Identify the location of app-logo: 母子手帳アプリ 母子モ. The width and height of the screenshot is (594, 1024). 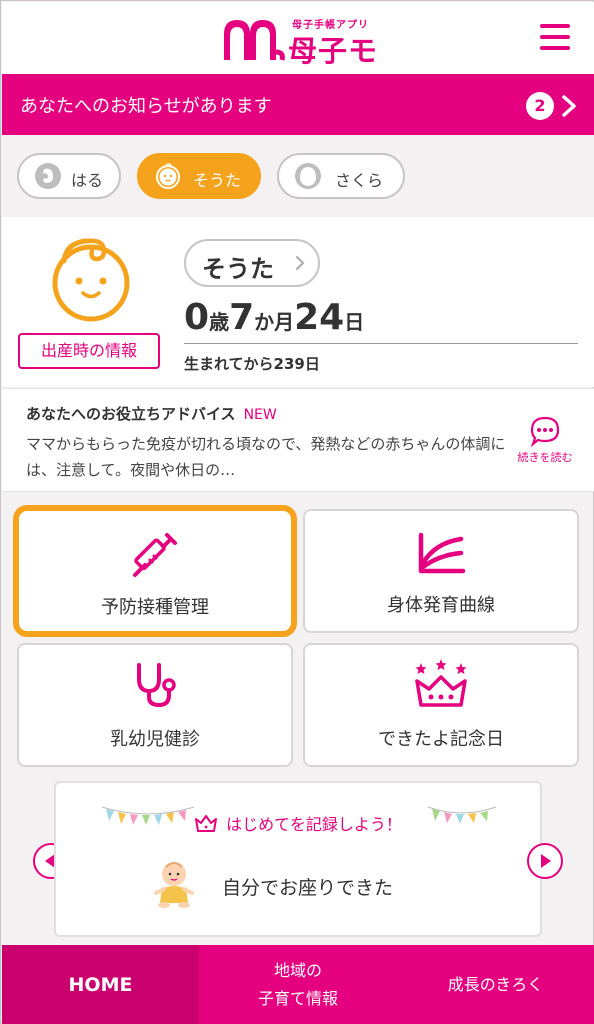
(300, 41).